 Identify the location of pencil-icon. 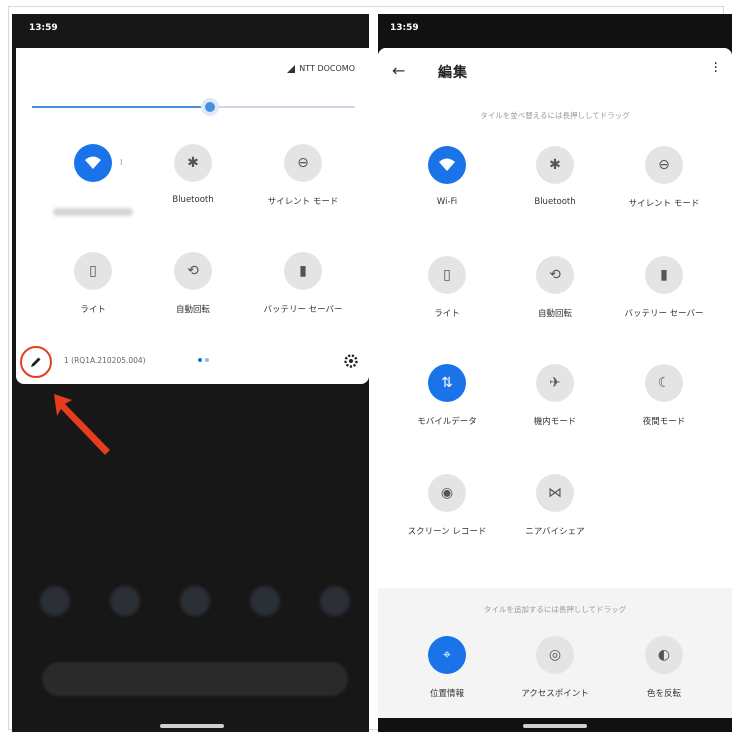
(36, 362).